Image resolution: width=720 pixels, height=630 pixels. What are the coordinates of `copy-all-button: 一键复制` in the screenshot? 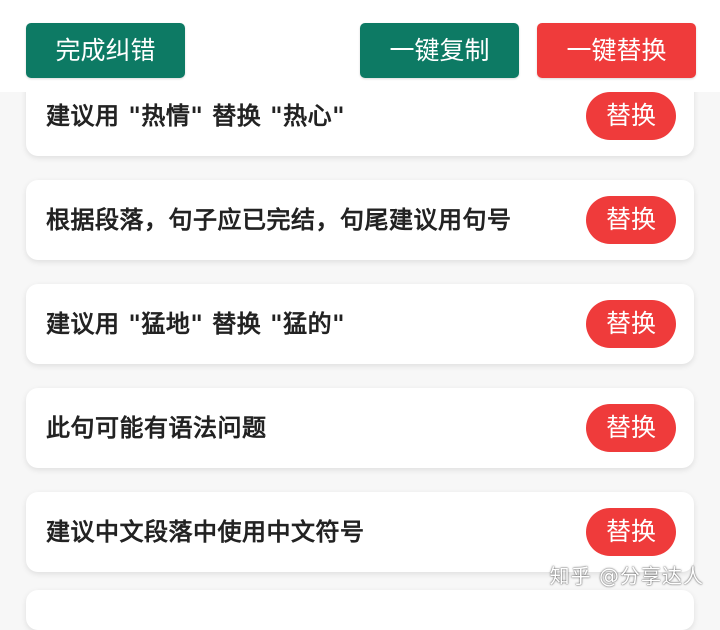 It's located at (439, 50).